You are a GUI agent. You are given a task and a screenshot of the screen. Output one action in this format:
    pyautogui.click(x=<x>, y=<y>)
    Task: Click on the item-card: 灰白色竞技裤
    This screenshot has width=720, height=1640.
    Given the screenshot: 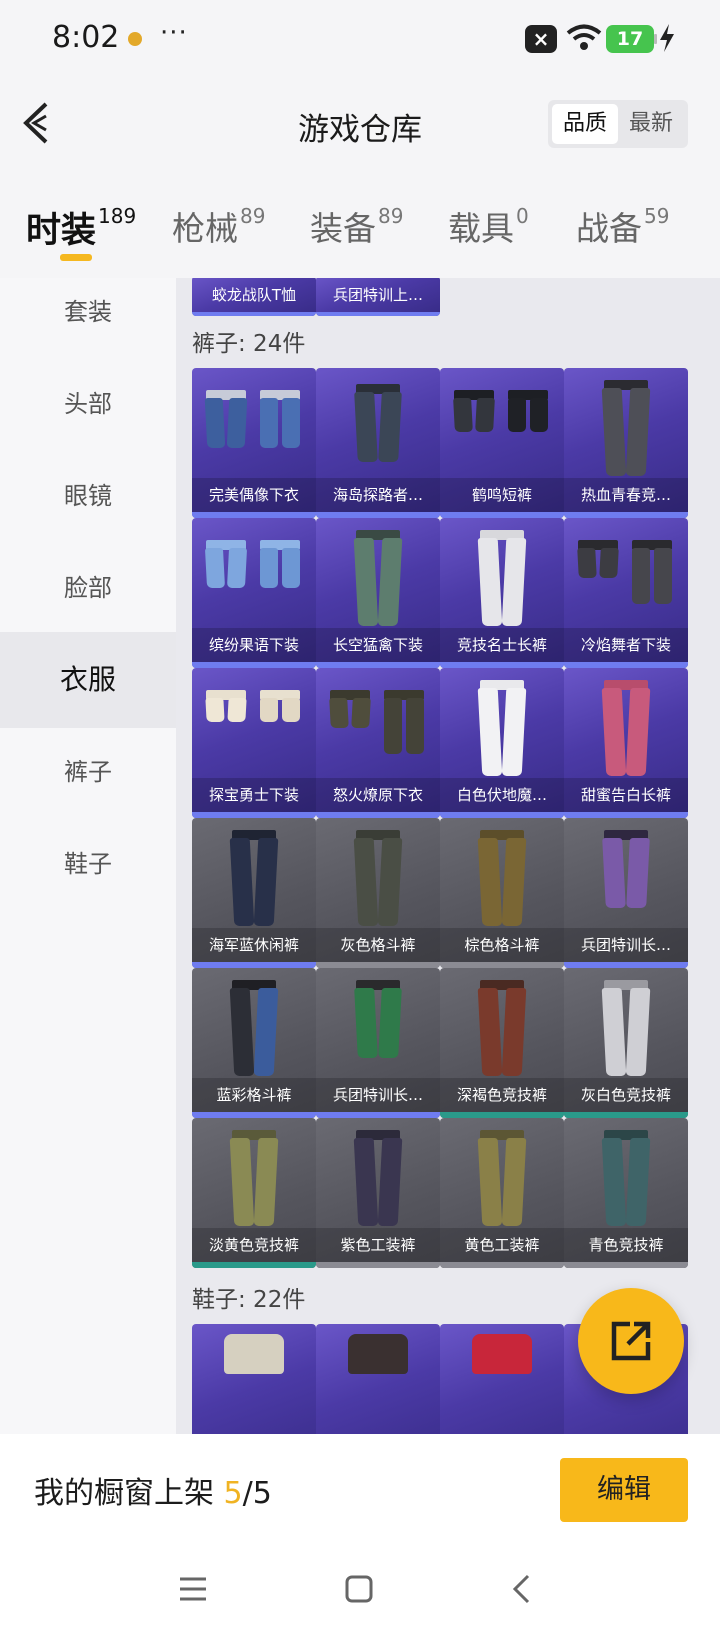 What is the action you would take?
    pyautogui.click(x=626, y=1043)
    